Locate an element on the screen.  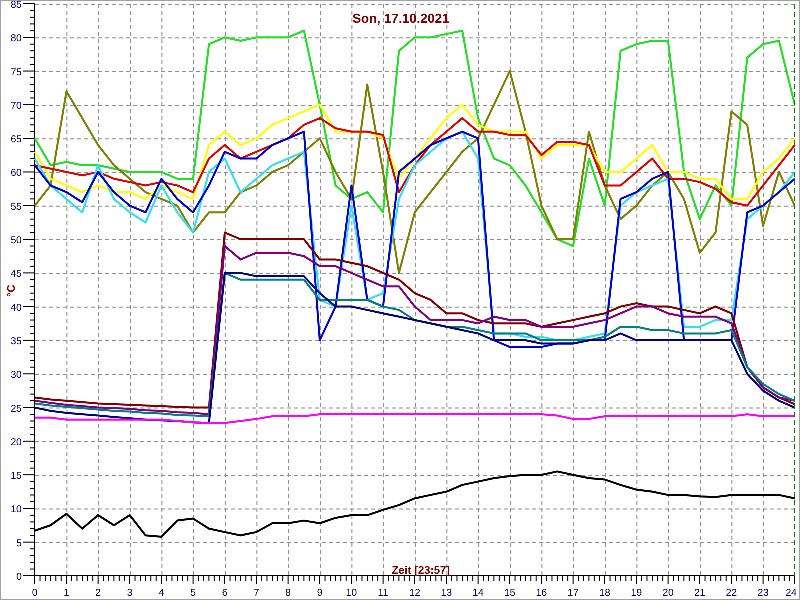
x-tick-label: 1 is located at coordinates (67, 593).